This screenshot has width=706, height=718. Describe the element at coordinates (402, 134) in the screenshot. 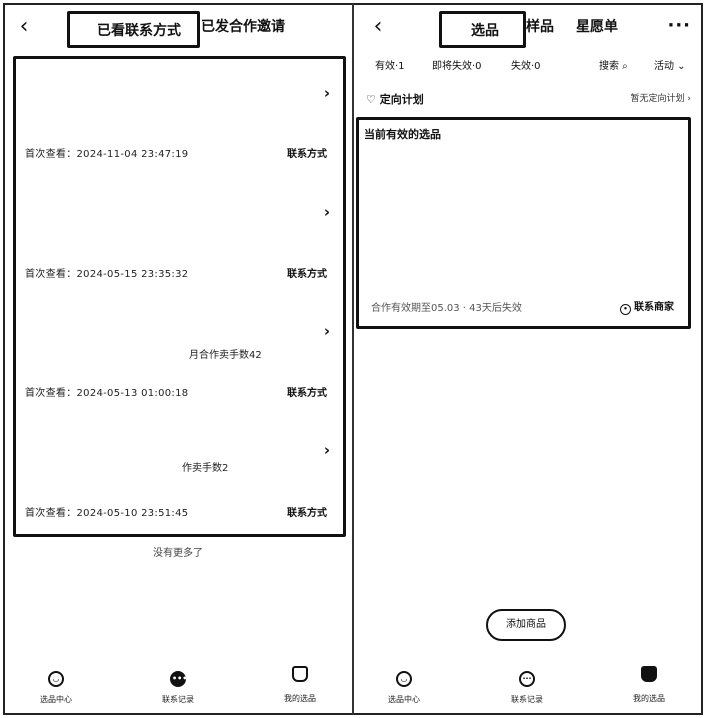

I see `card-title: 当前有效的选品` at that location.